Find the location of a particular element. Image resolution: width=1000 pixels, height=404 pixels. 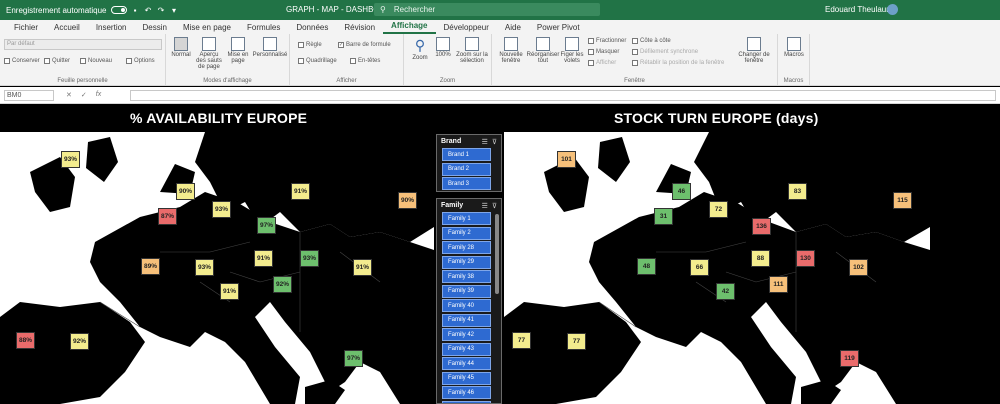

slicer-scrollbar is located at coordinates (497, 254).